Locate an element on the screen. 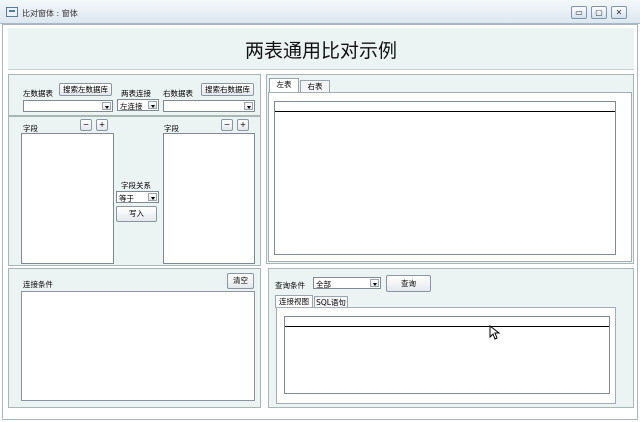  field-relation-label: 字段关系 is located at coordinates (136, 185).